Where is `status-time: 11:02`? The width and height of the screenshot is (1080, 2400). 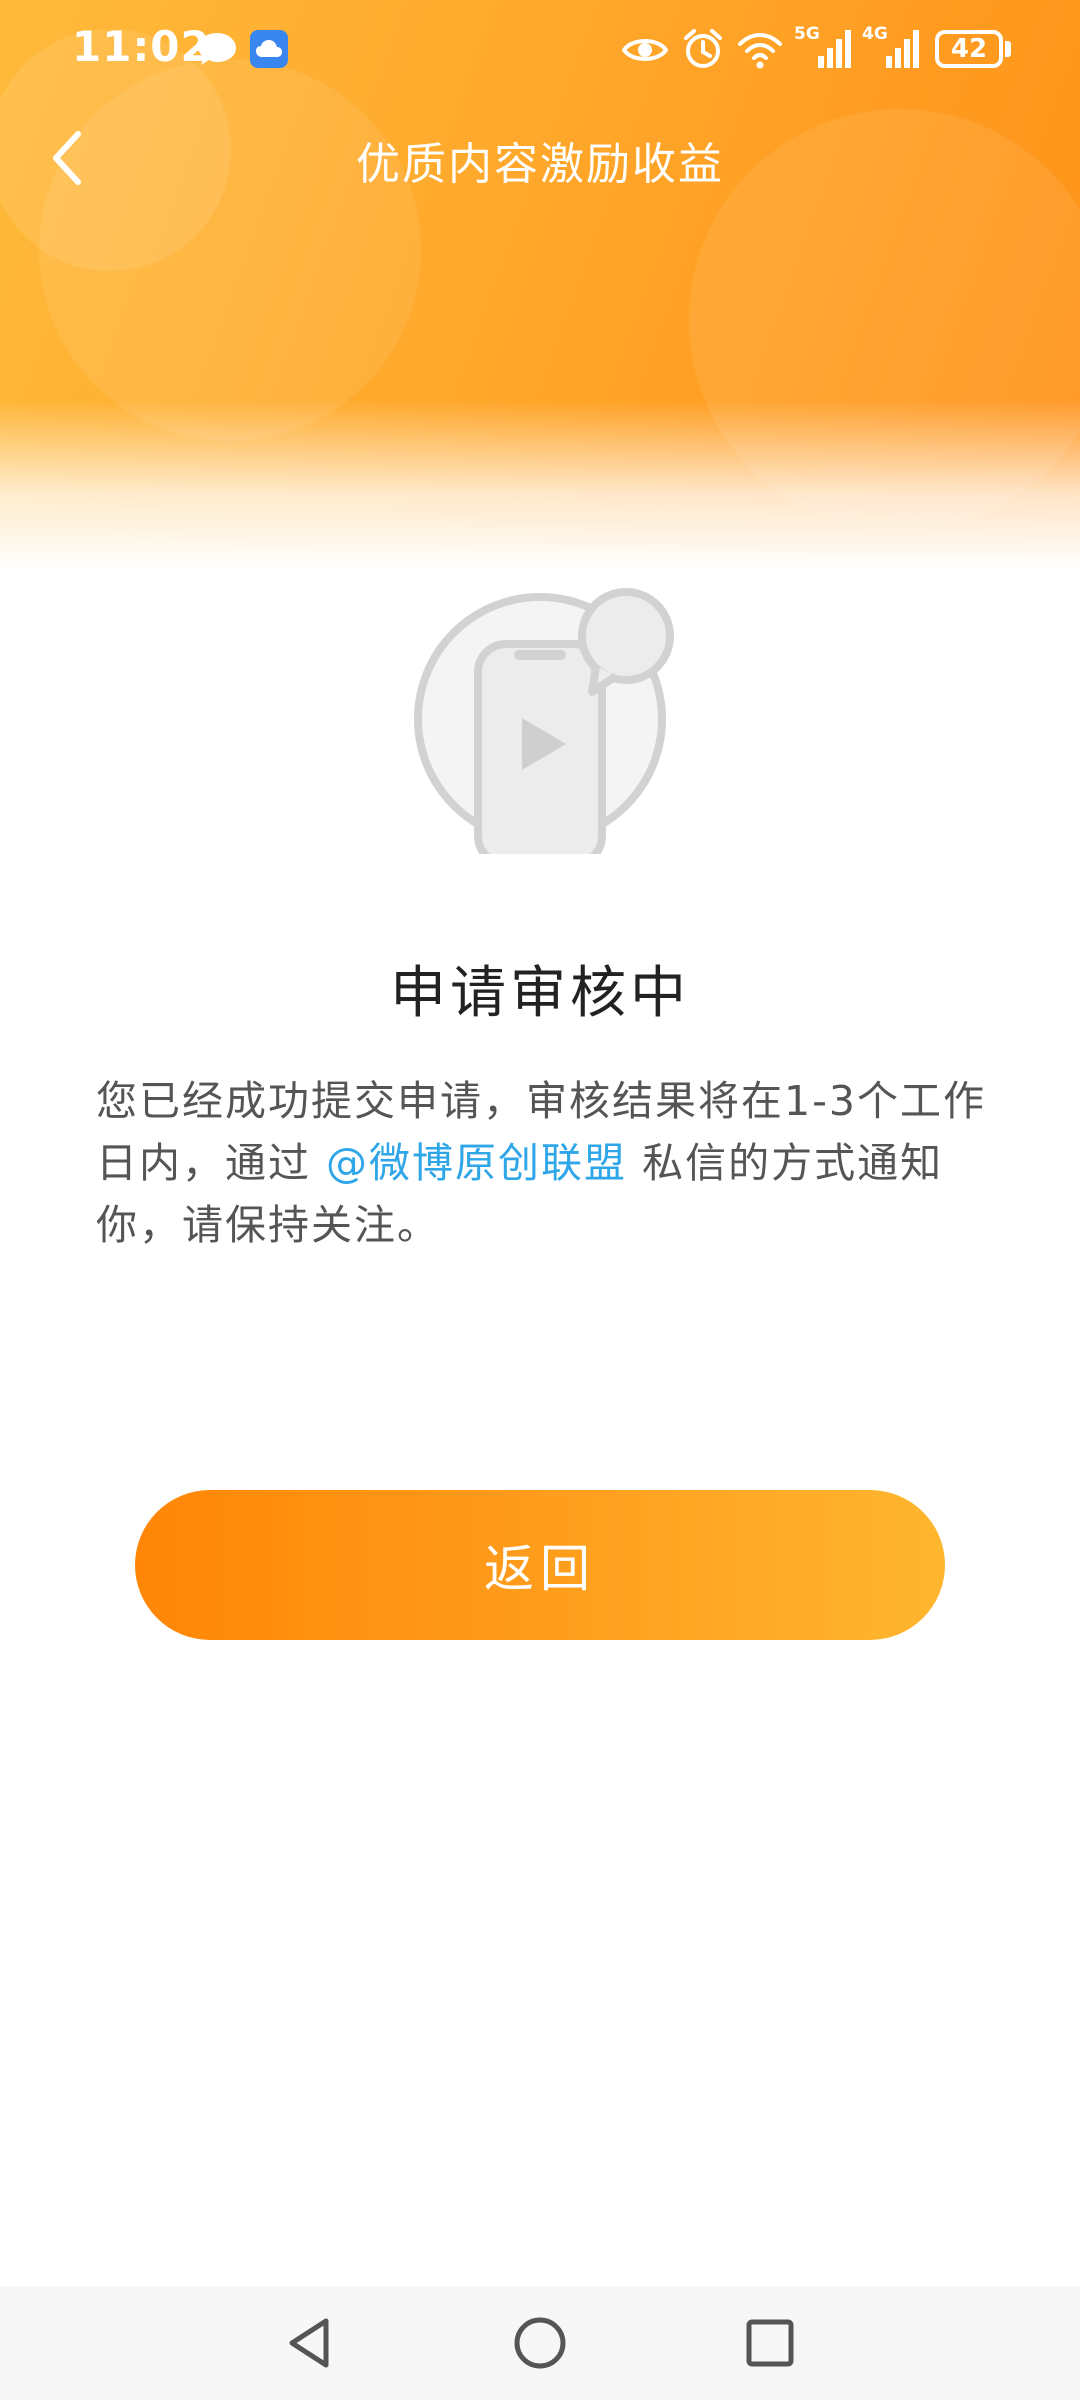 status-time: 11:02 is located at coordinates (141, 46).